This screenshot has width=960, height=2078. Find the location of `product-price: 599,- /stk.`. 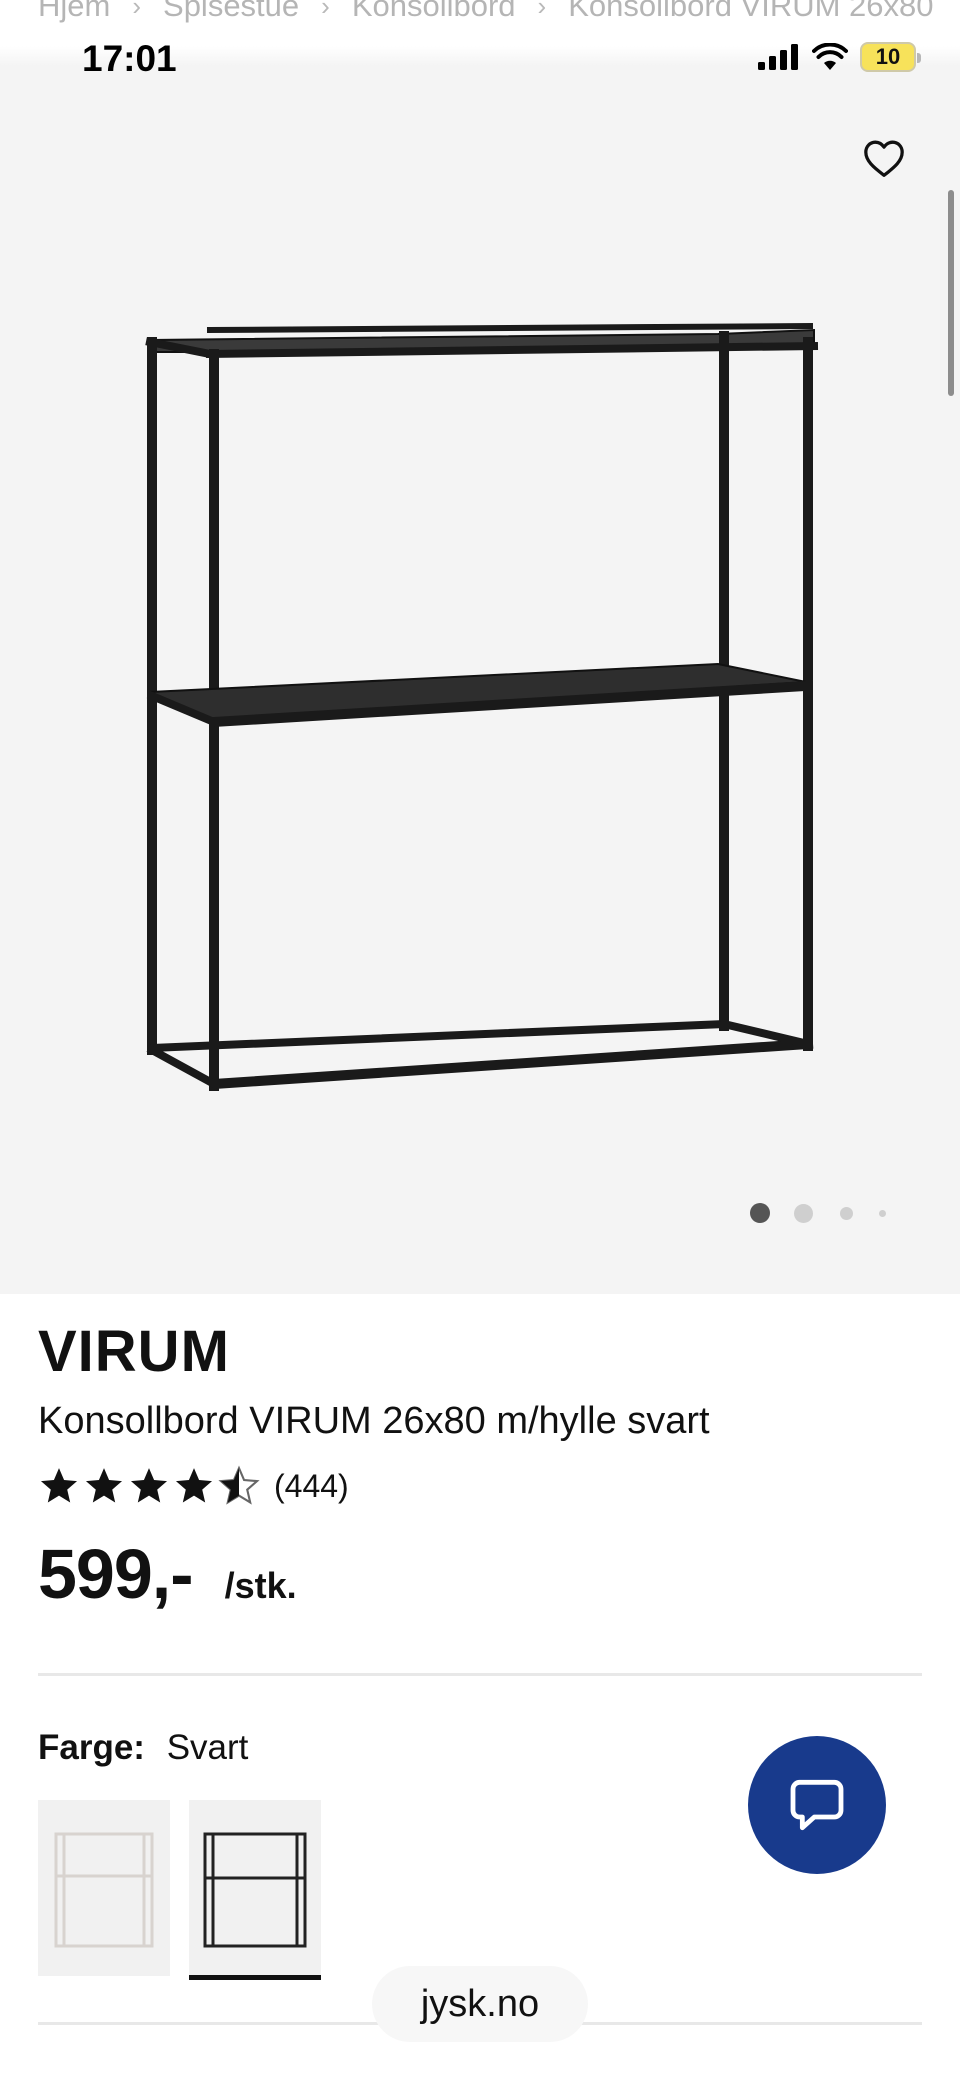

product-price: 599,- /stk. is located at coordinates (167, 1574).